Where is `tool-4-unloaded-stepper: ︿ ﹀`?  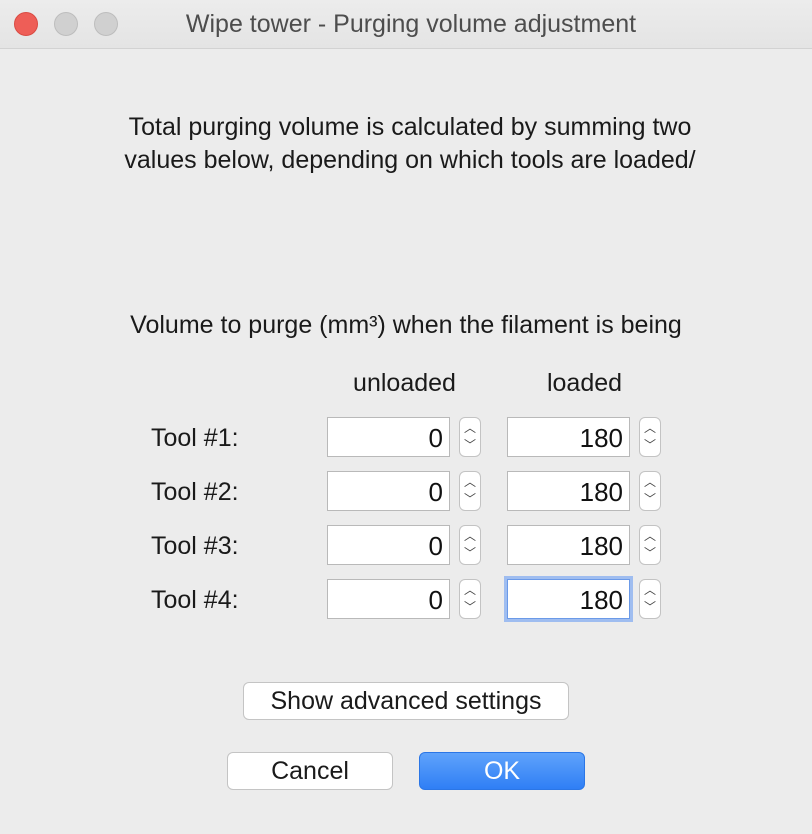 tool-4-unloaded-stepper: ︿ ﹀ is located at coordinates (470, 599).